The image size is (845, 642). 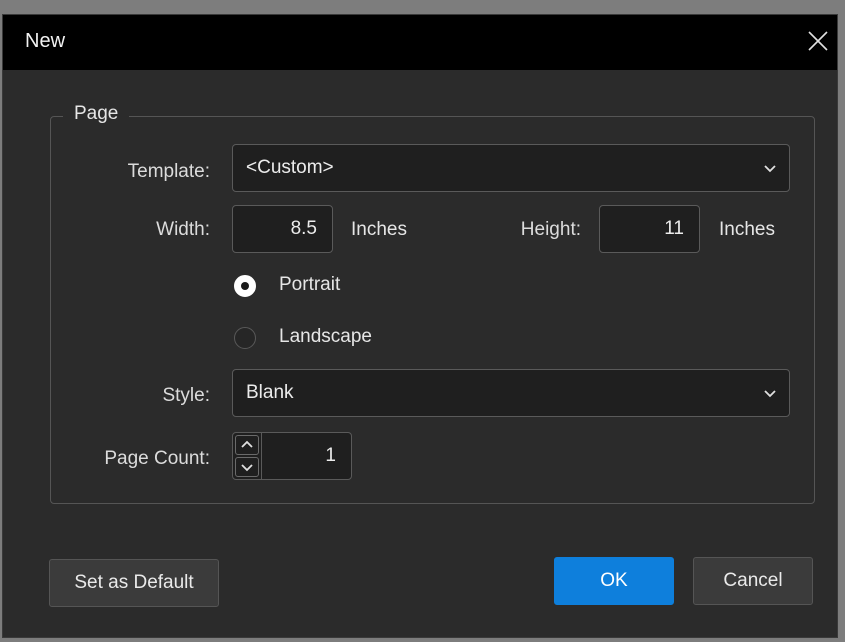 I want to click on template-select: <Custom>, so click(x=511, y=168).